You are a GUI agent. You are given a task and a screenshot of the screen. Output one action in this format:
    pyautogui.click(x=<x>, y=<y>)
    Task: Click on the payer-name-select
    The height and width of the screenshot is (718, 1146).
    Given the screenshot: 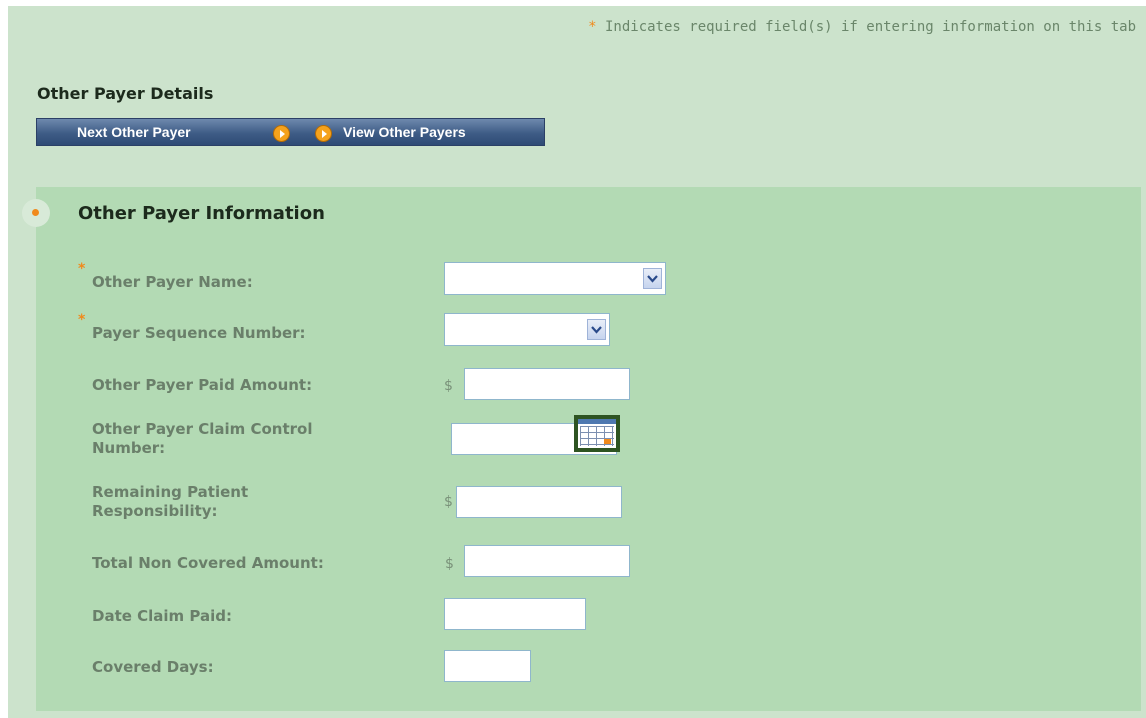 What is the action you would take?
    pyautogui.click(x=555, y=278)
    